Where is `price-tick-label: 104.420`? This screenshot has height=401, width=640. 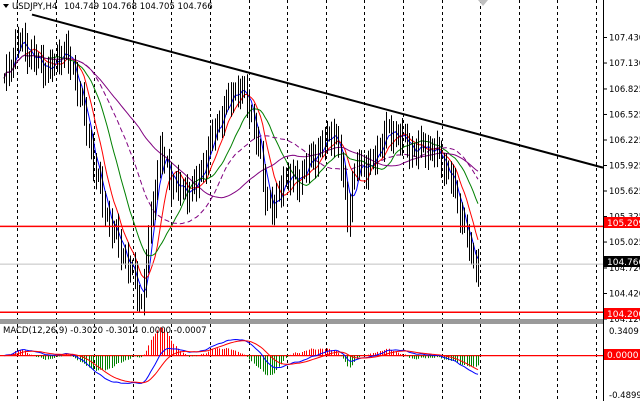
price-tick-label: 104.420 is located at coordinates (624, 294).